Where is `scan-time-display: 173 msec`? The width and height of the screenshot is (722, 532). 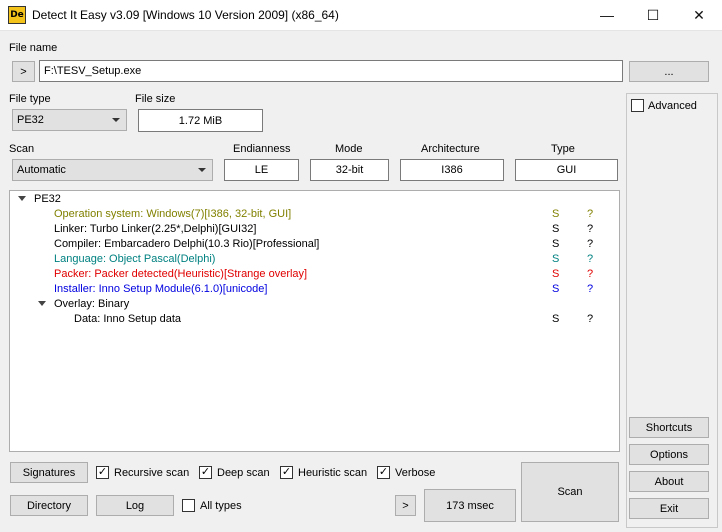
scan-time-display: 173 msec is located at coordinates (470, 505).